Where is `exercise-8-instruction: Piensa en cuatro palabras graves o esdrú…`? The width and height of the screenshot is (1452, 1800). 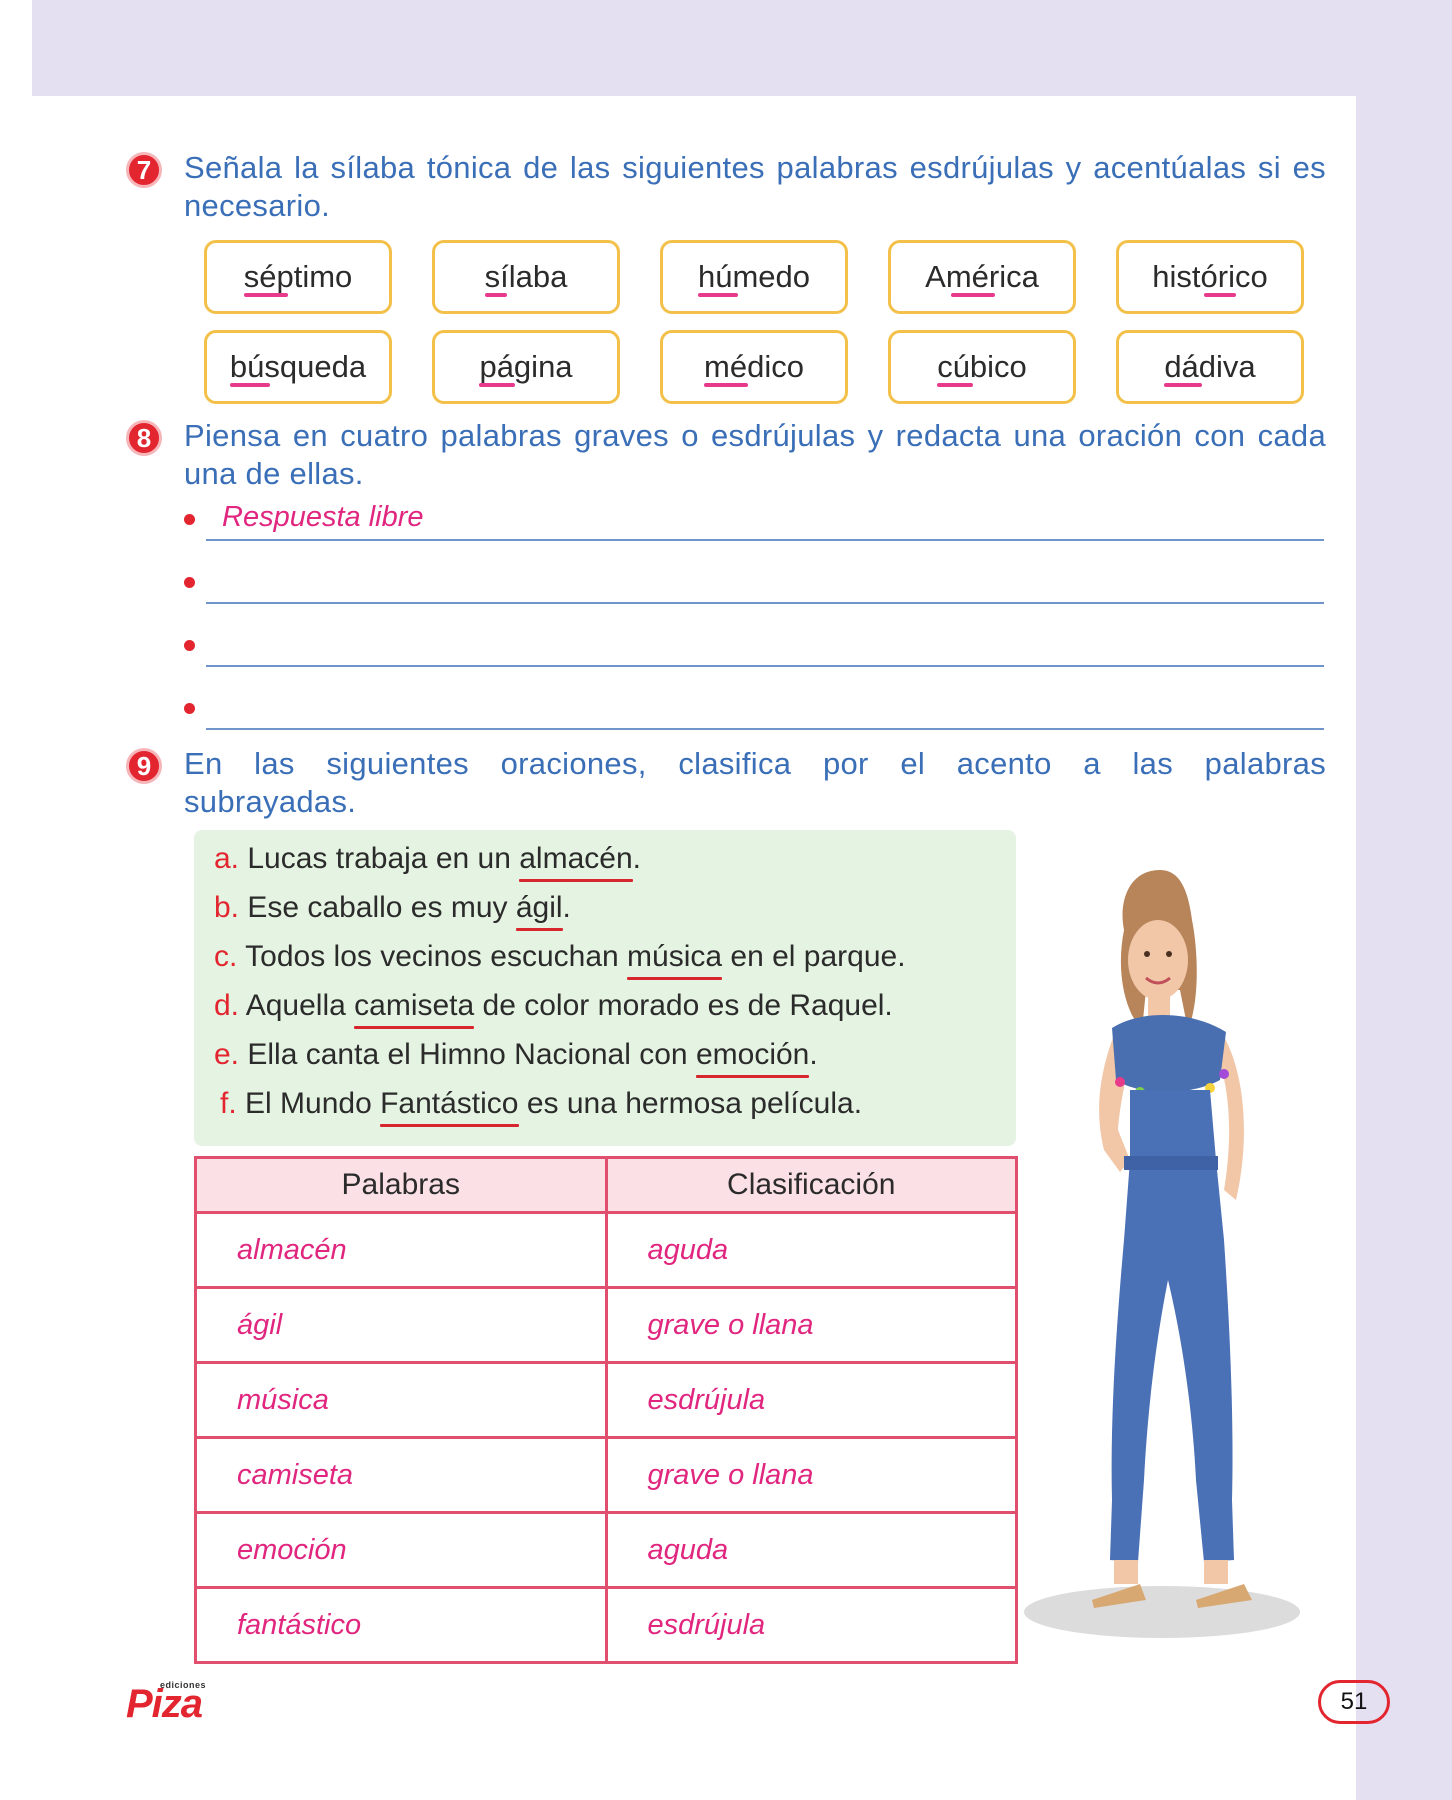 exercise-8-instruction: Piensa en cuatro palabras graves o esdrú… is located at coordinates (755, 454).